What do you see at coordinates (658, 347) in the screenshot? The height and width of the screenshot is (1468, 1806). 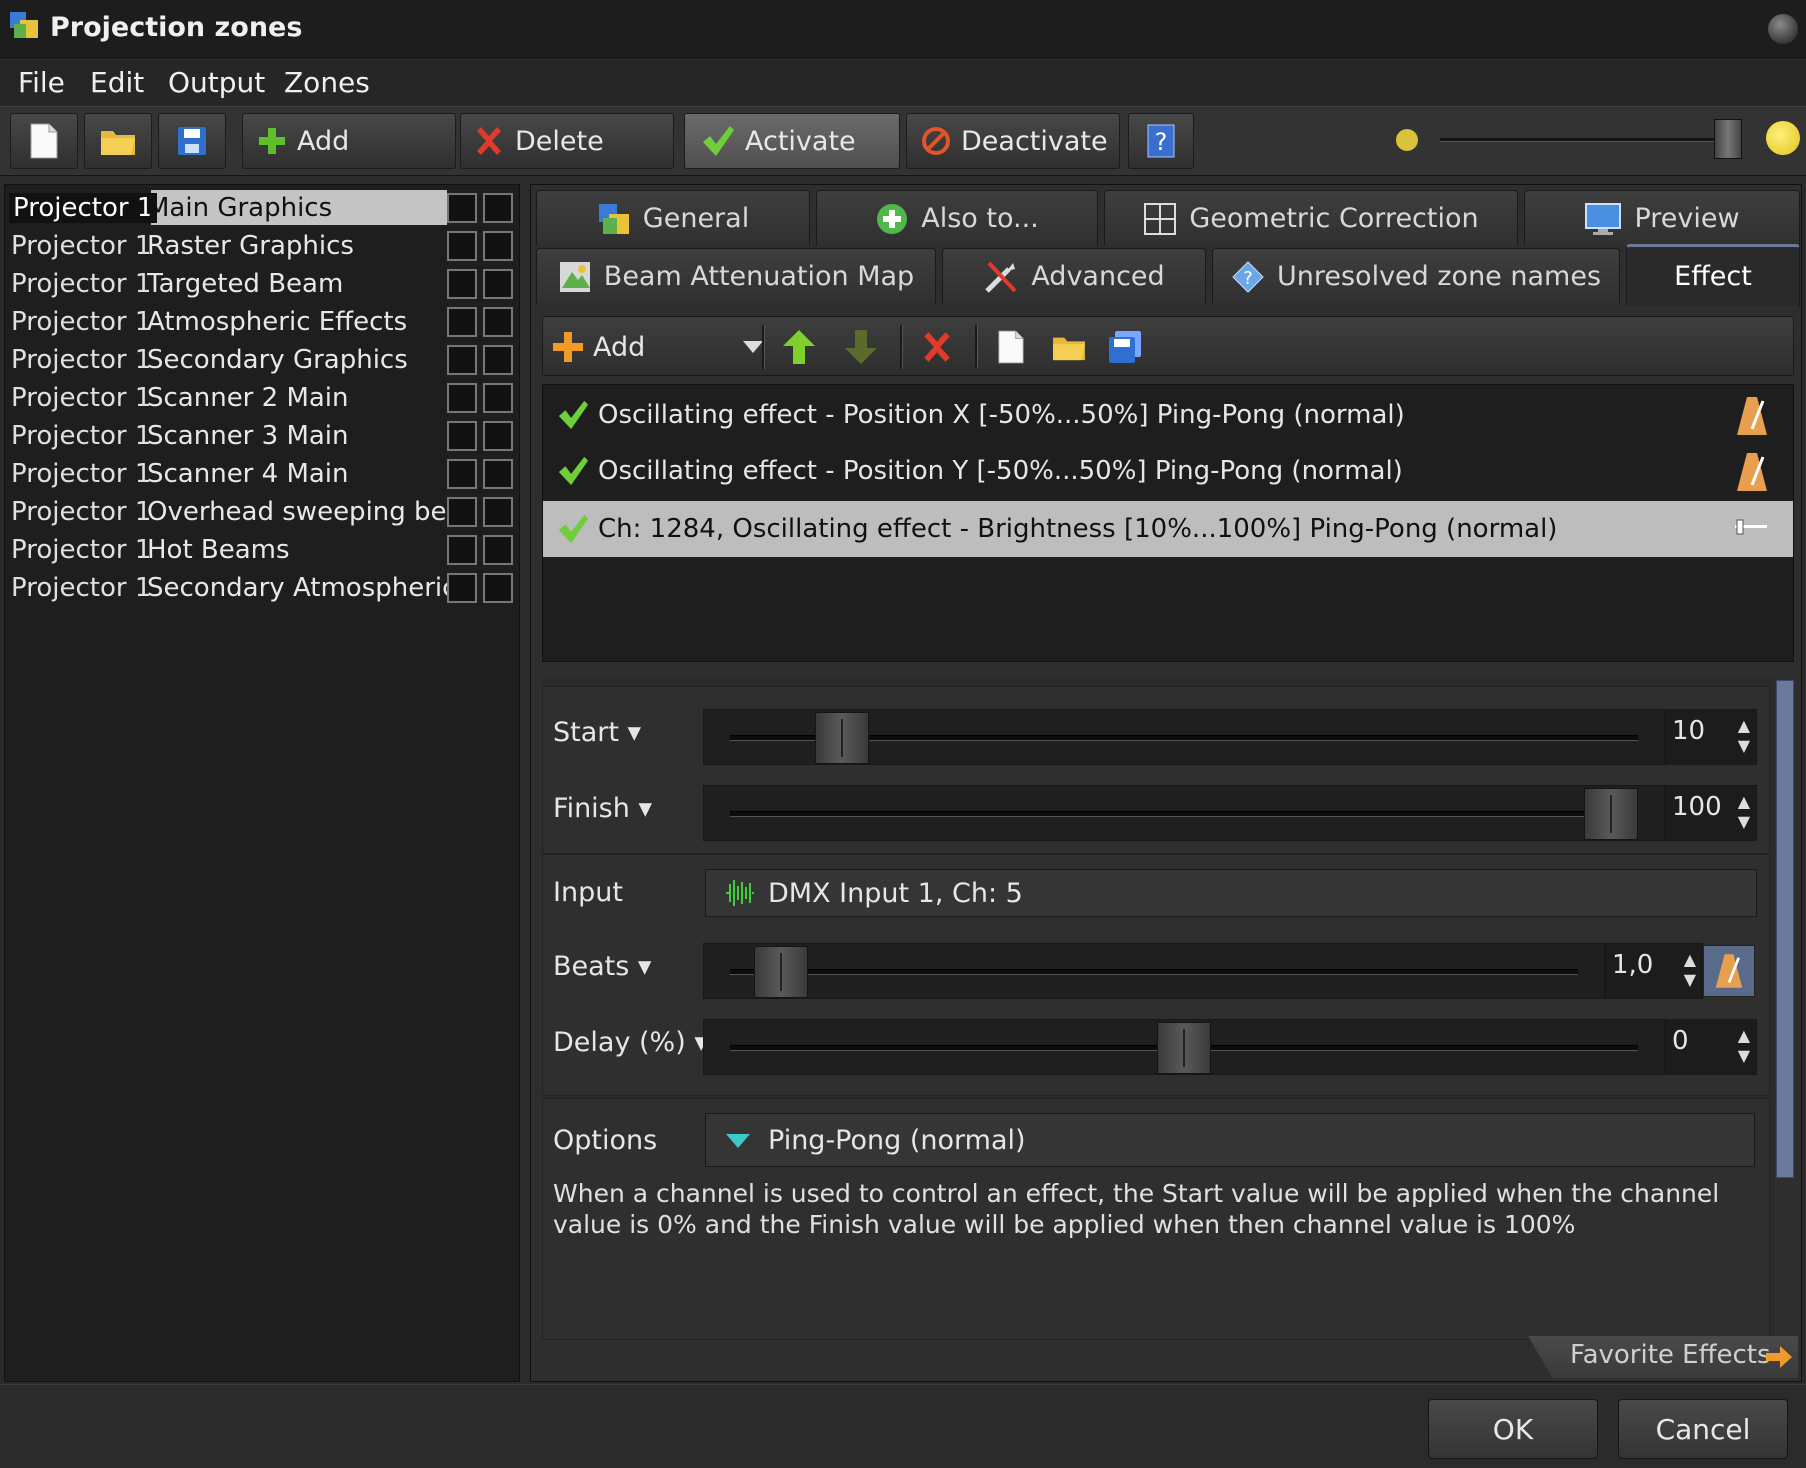 I see `add-effect-dropdown: Add` at bounding box center [658, 347].